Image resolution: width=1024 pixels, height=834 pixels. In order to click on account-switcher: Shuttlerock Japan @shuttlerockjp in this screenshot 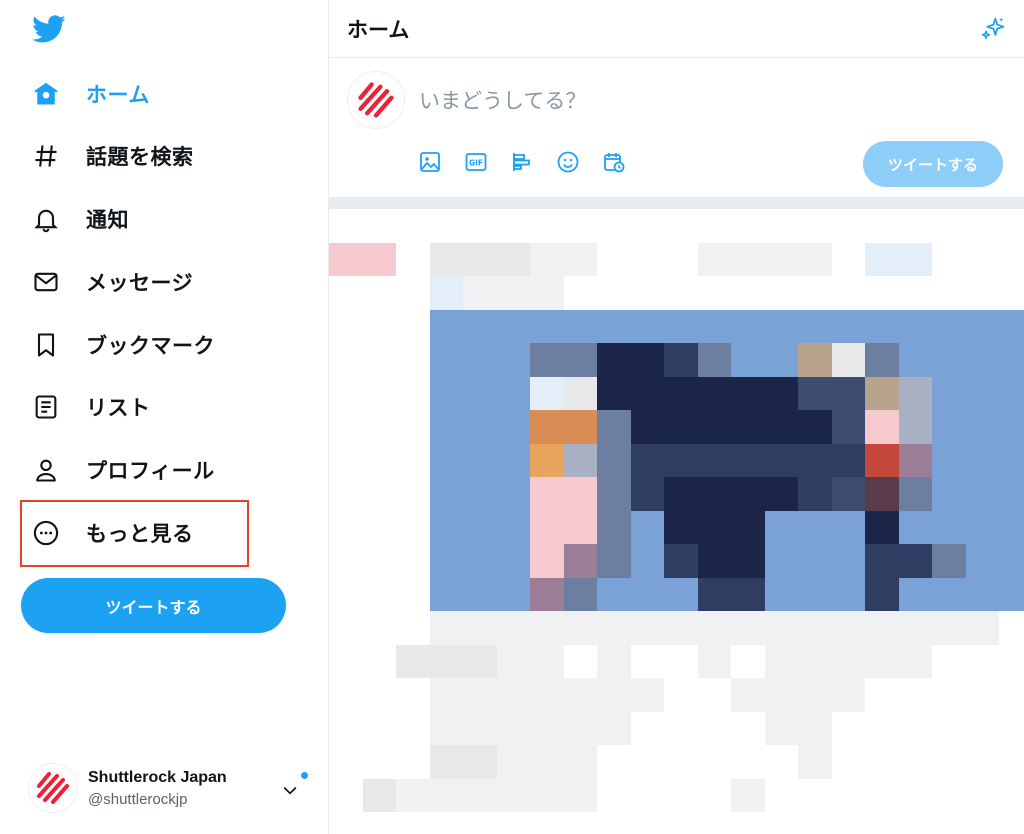, I will do `click(173, 788)`.